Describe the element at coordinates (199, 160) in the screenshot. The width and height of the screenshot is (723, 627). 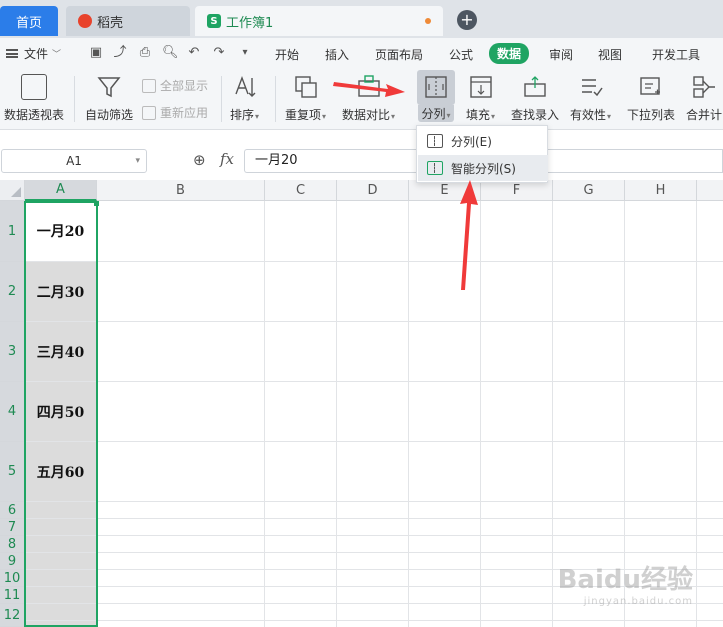
I see `zoom-search-icon: ⊕` at that location.